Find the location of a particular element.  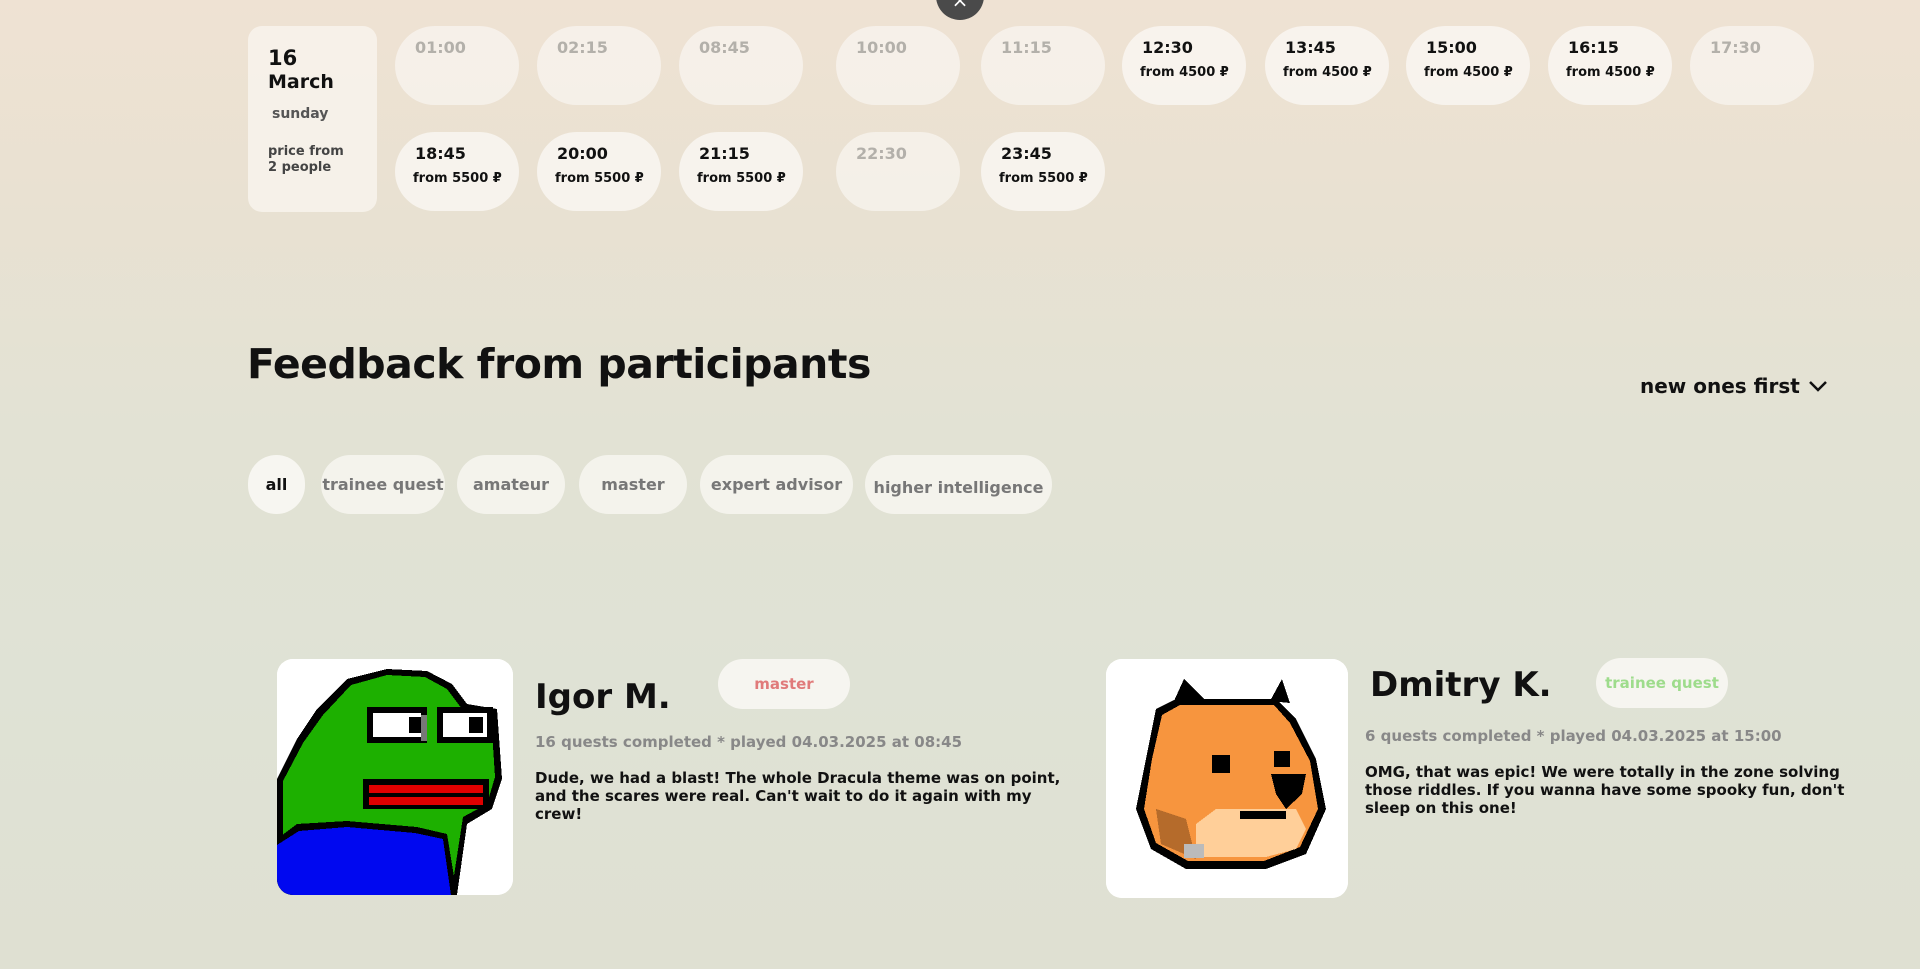

filter-label: higher intelligence is located at coordinates (958, 487).